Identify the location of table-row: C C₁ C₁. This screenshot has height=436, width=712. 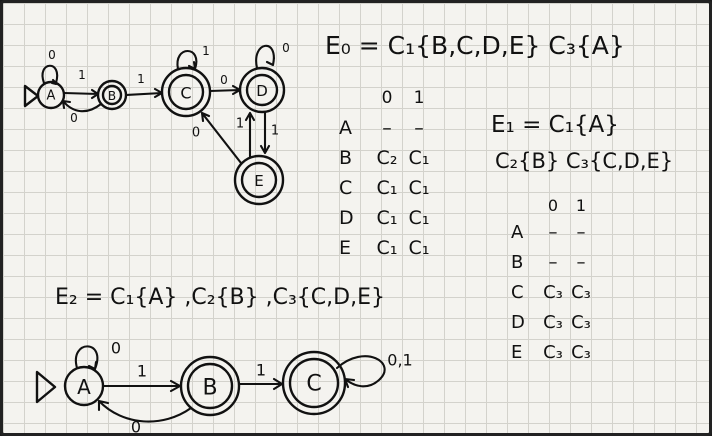
(387, 188).